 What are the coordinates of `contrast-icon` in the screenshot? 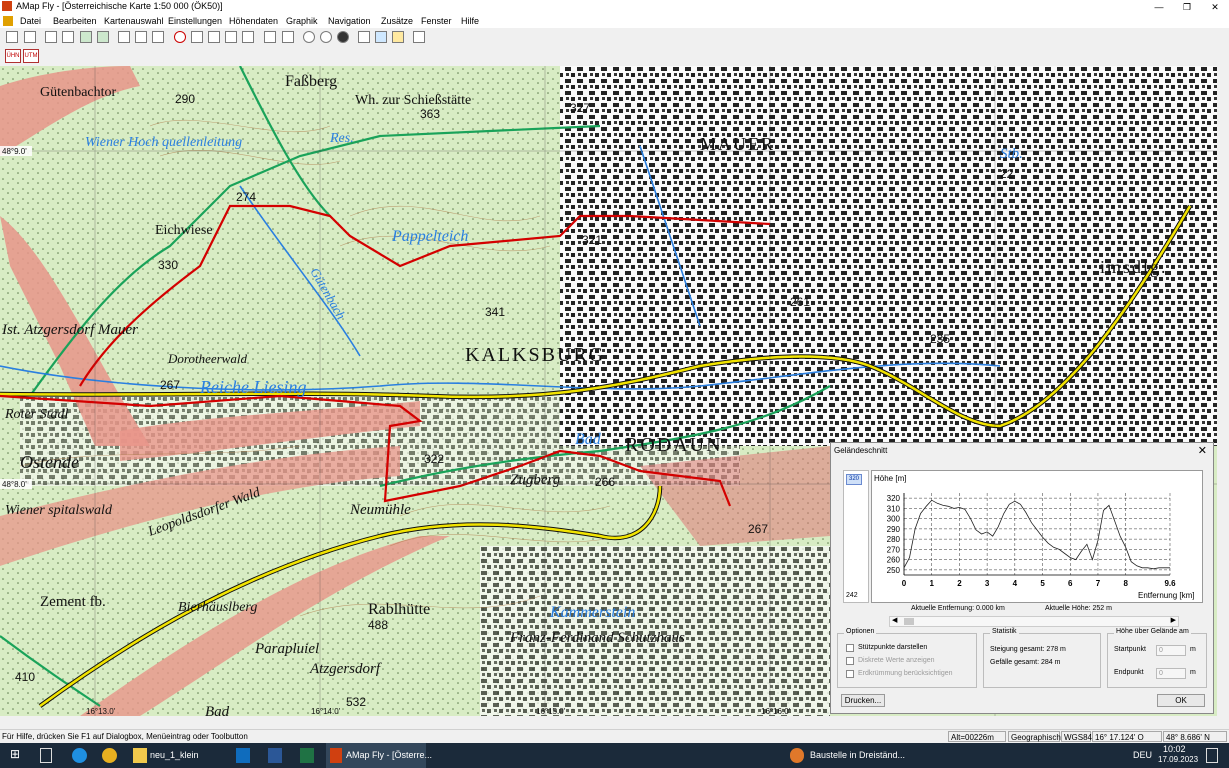 It's located at (326, 37).